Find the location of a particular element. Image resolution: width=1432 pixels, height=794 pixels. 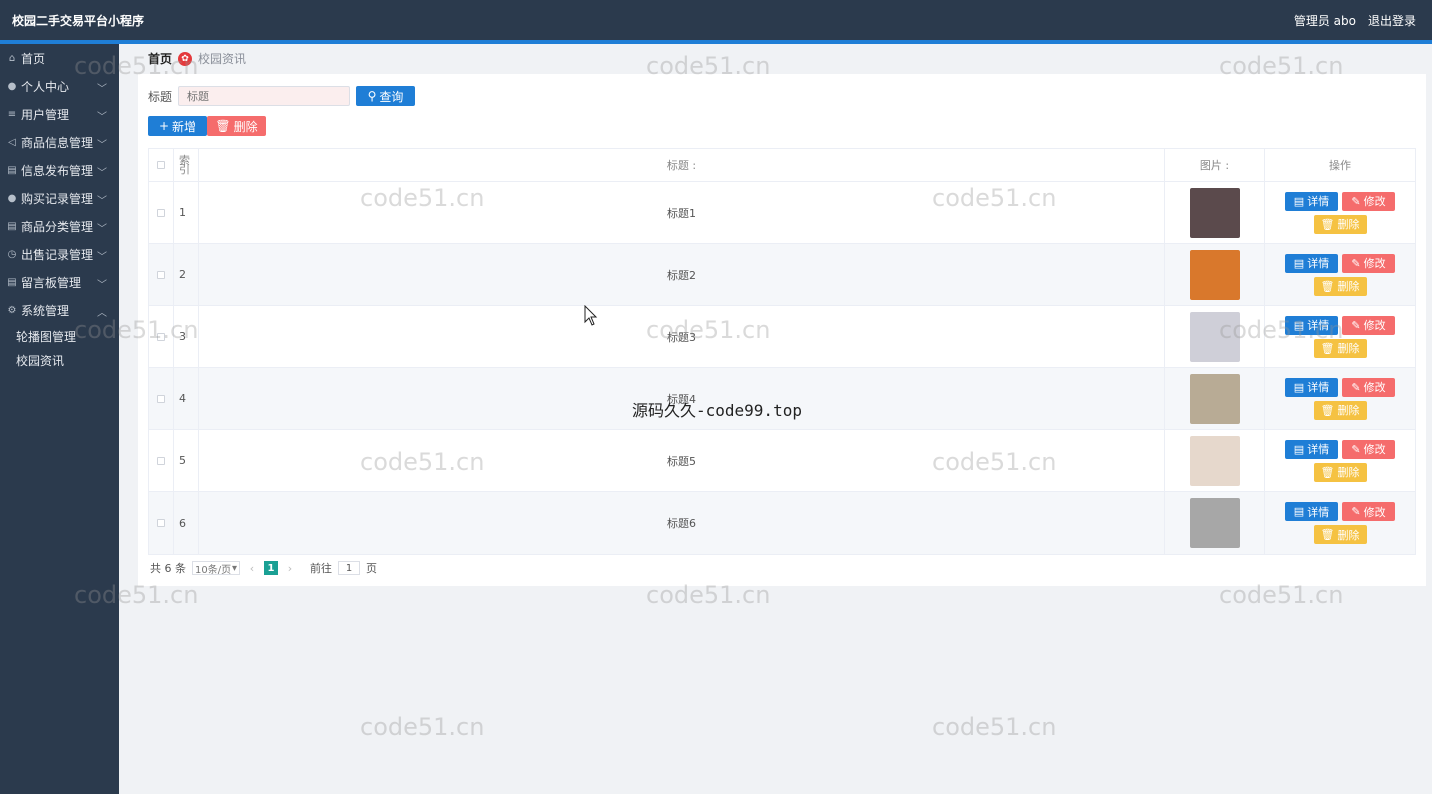

goto-page-input: 1 is located at coordinates (349, 568).